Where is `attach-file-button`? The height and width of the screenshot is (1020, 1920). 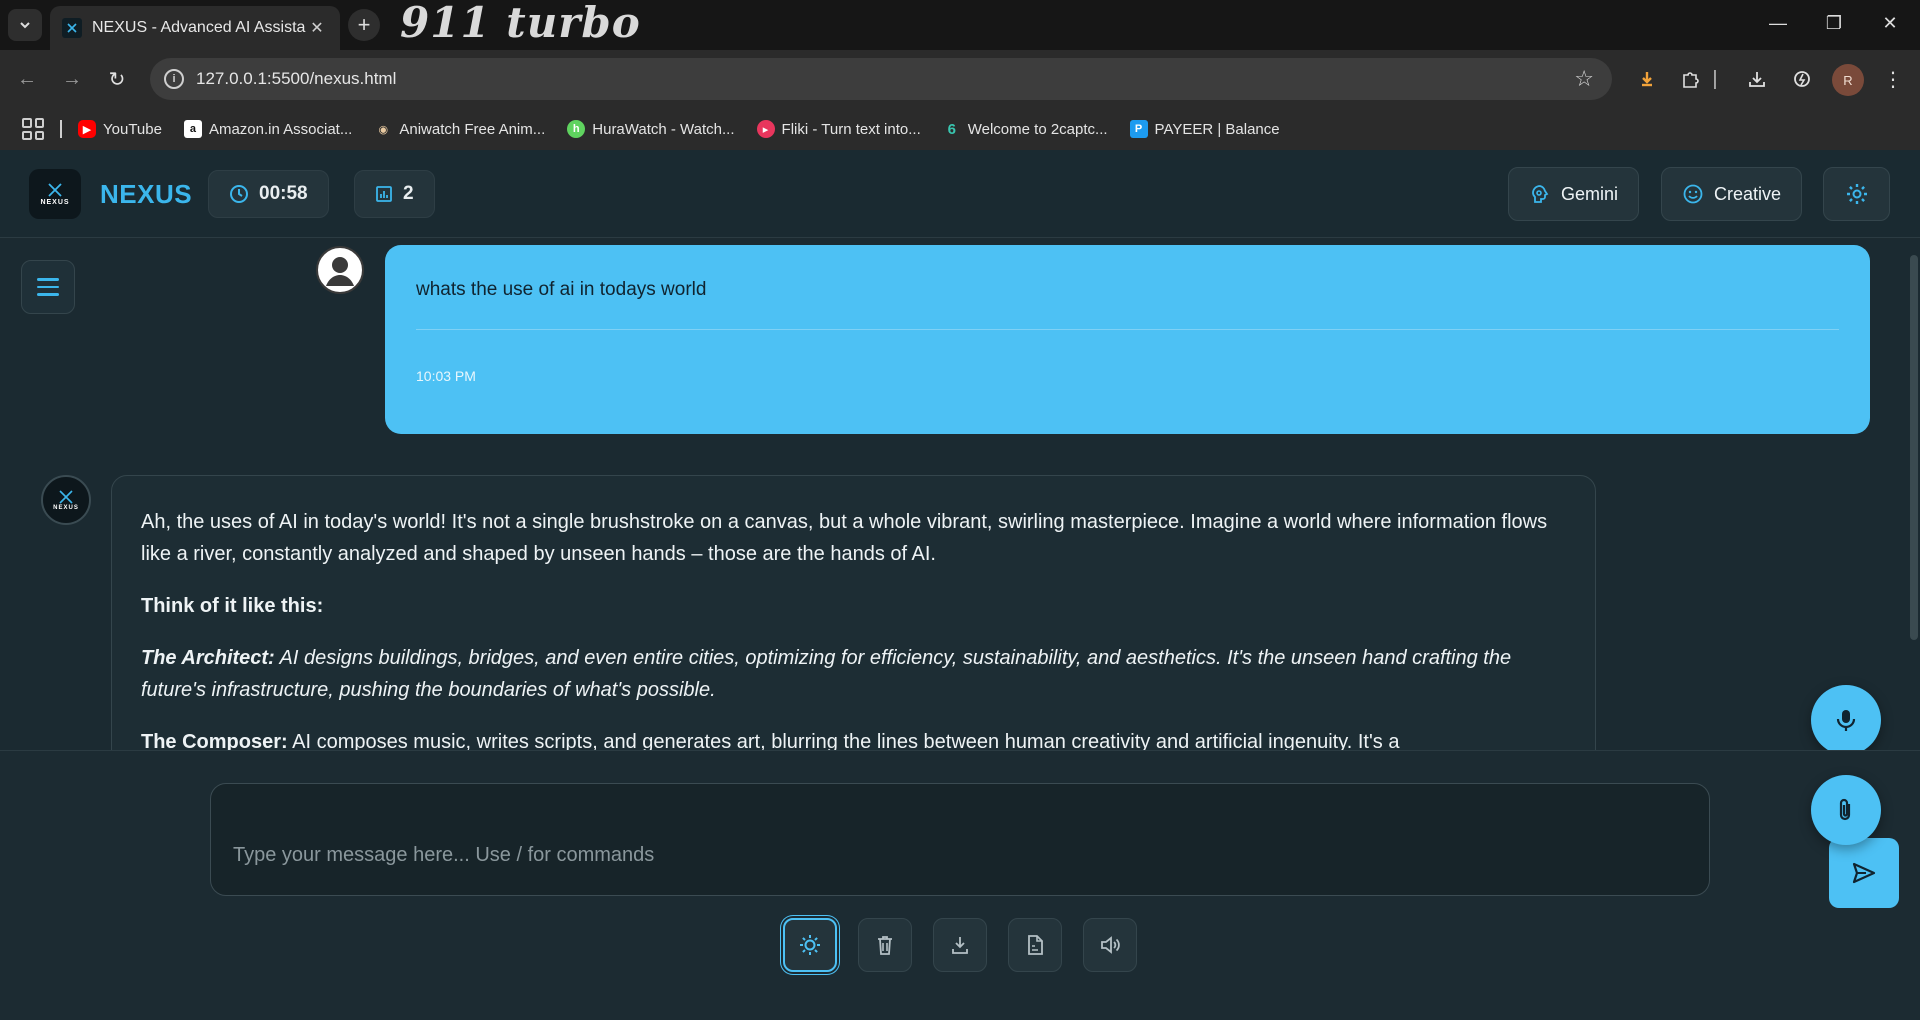
attach-file-button is located at coordinates (1846, 810).